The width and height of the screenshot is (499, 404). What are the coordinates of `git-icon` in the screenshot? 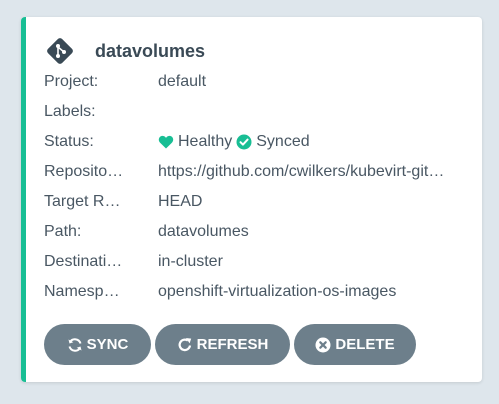 It's located at (60, 51).